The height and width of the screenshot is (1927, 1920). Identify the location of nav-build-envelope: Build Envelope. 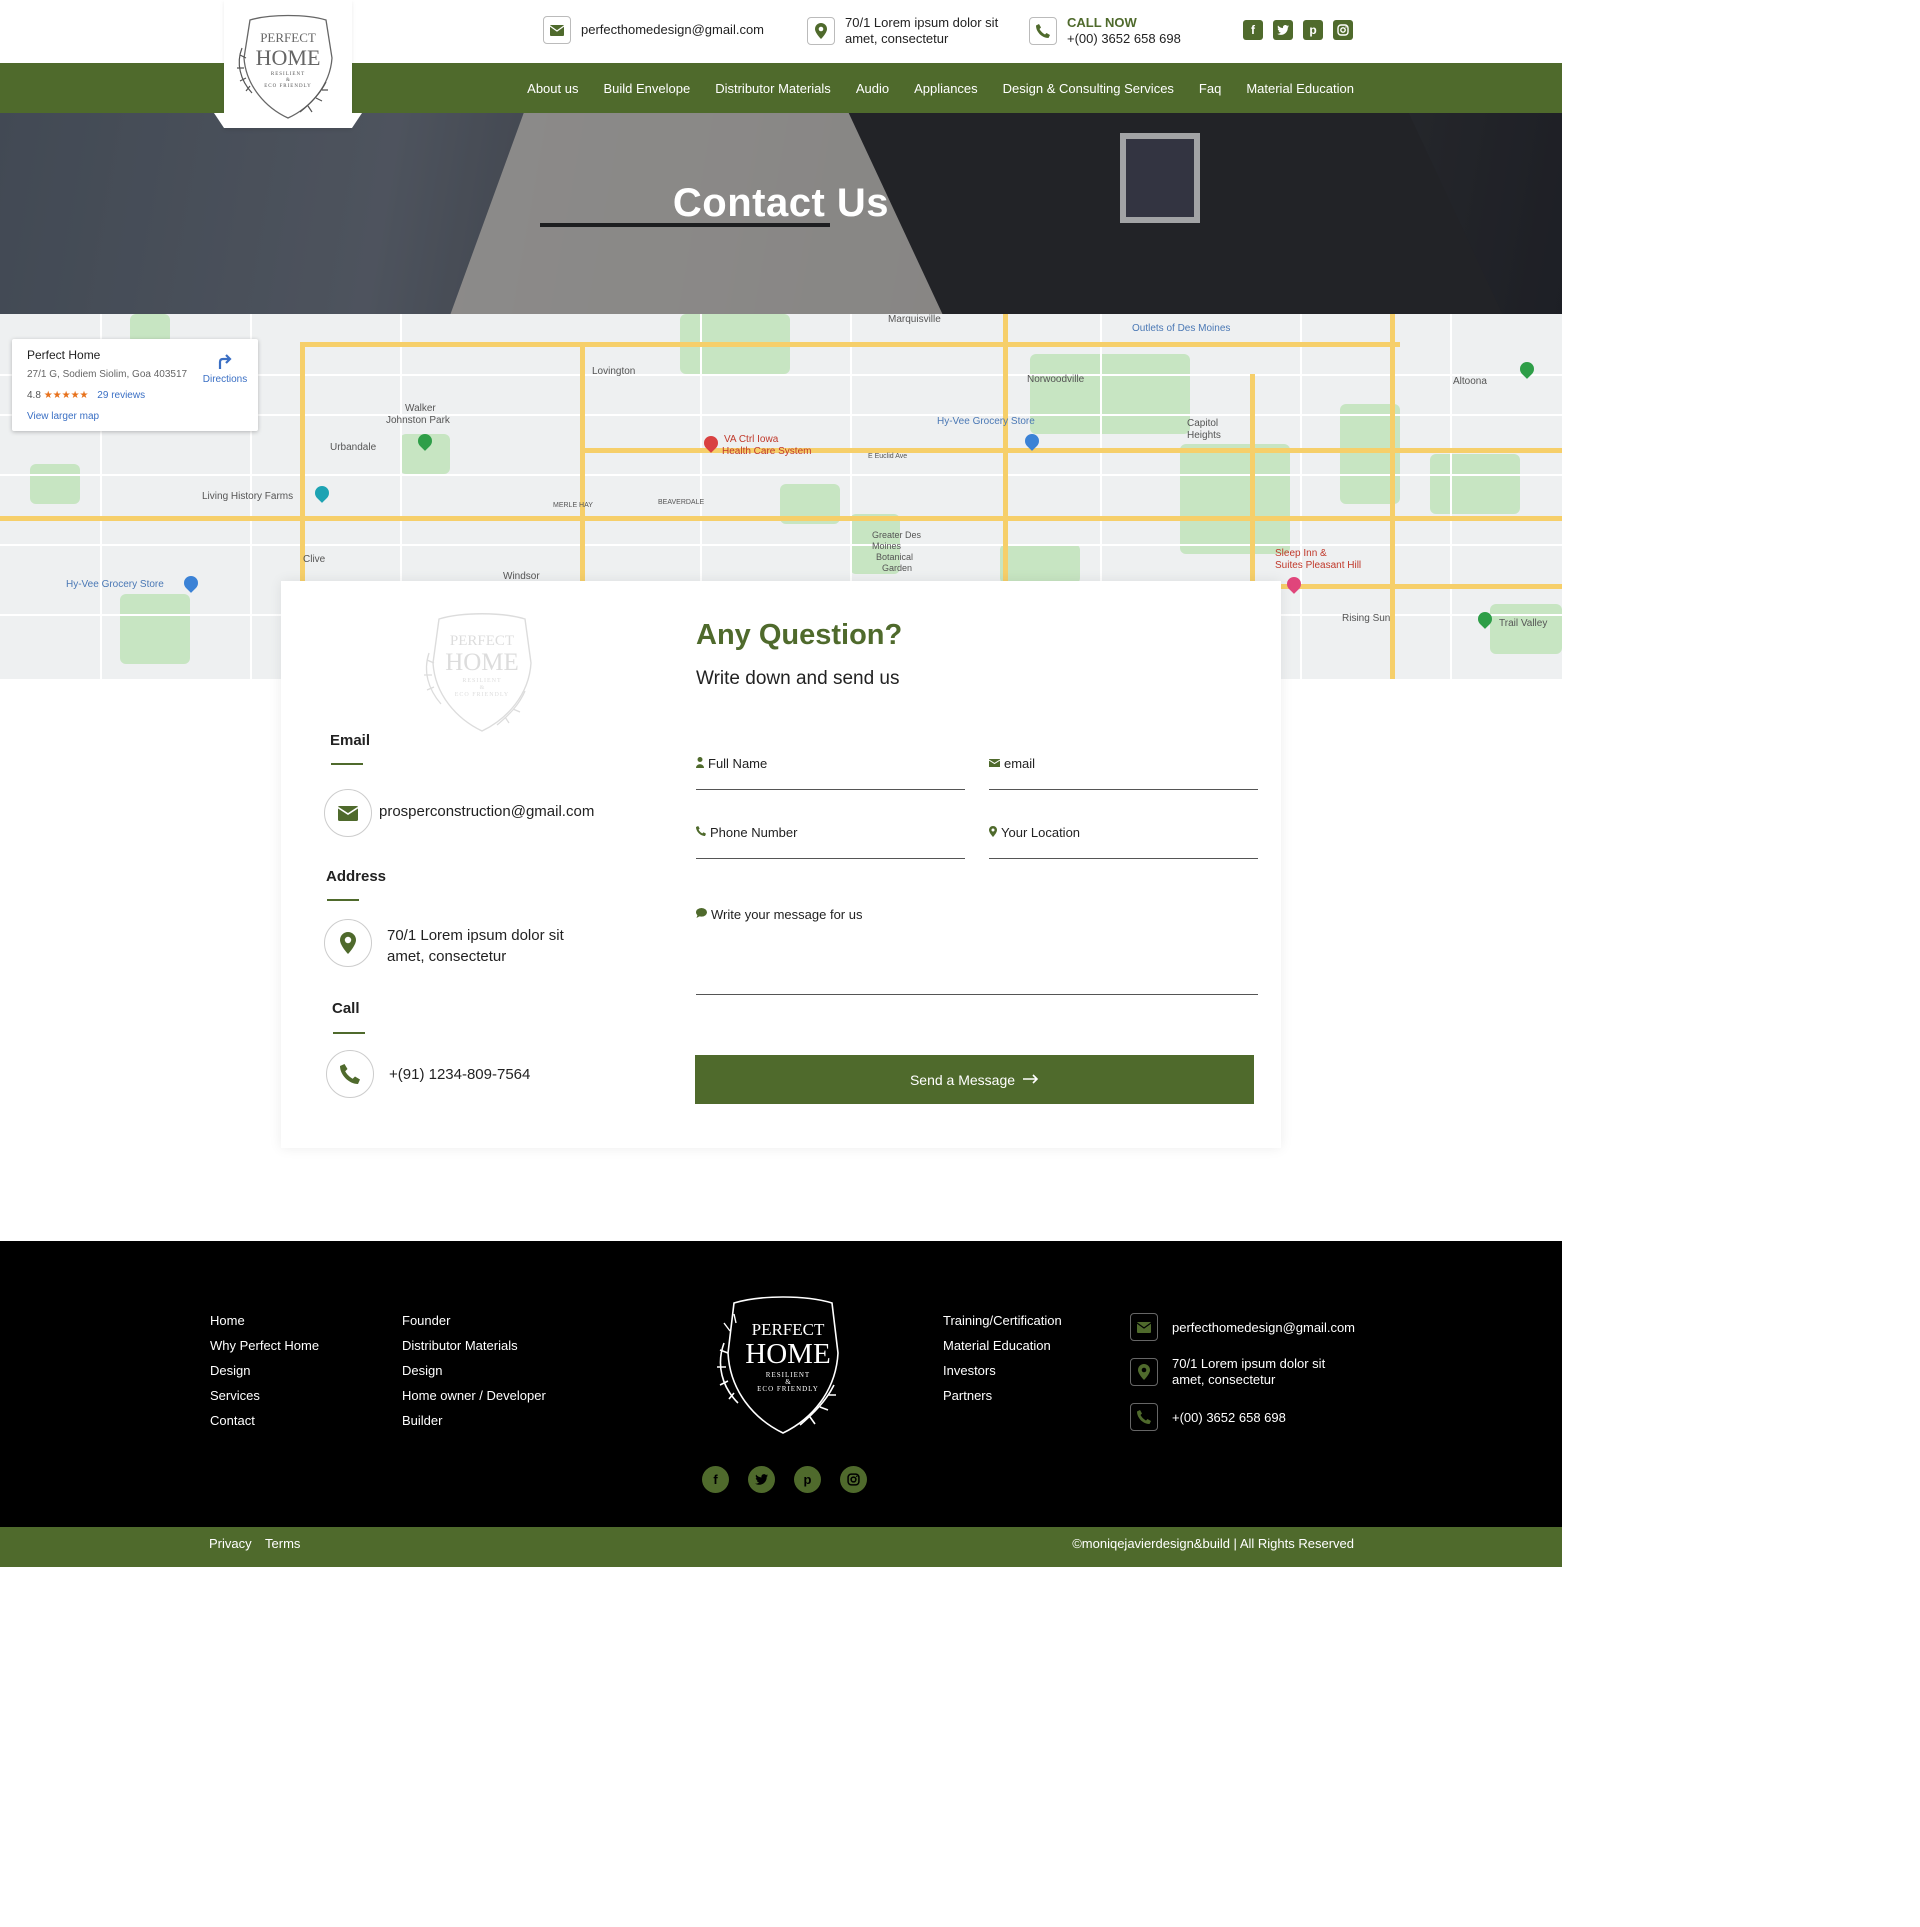
(646, 88).